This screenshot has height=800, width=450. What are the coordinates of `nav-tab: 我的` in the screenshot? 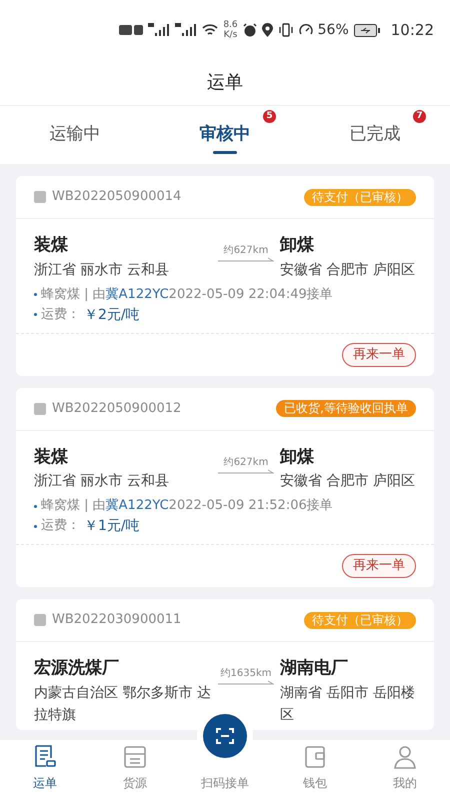 It's located at (405, 768).